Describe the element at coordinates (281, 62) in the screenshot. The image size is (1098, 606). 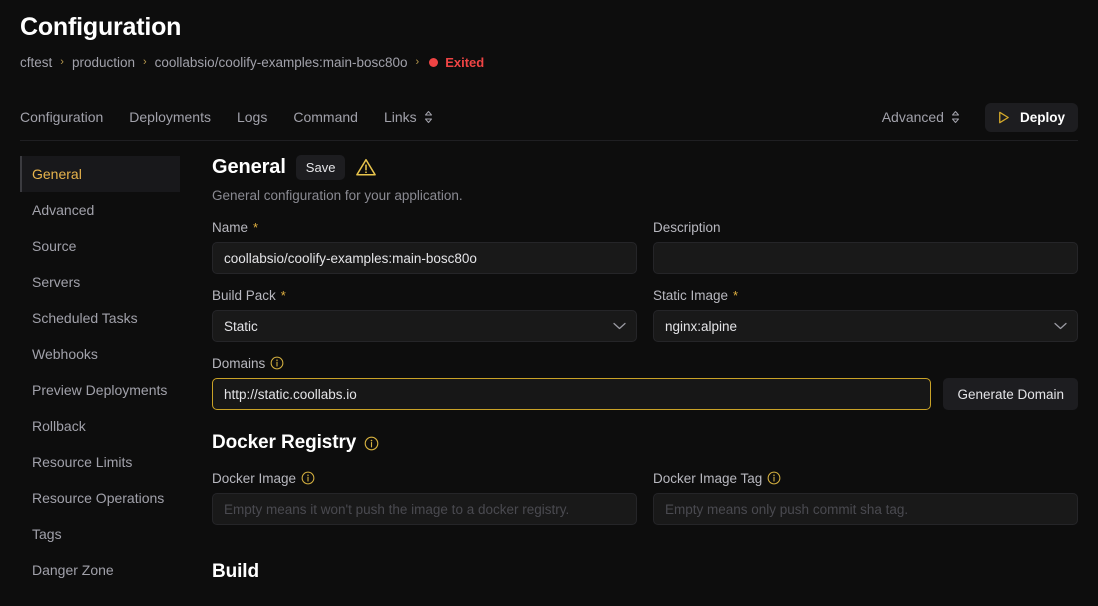
I see `breadcrumb-item-resource: coollabsio/coolify-examples:main-bosc80o` at that location.